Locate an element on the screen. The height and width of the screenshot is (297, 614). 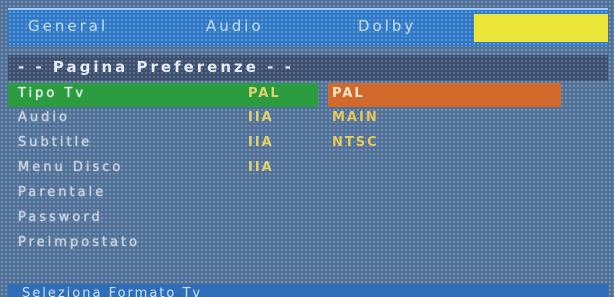
page-title-bar: - - Pagina Preferenze - - is located at coordinates (308, 68).